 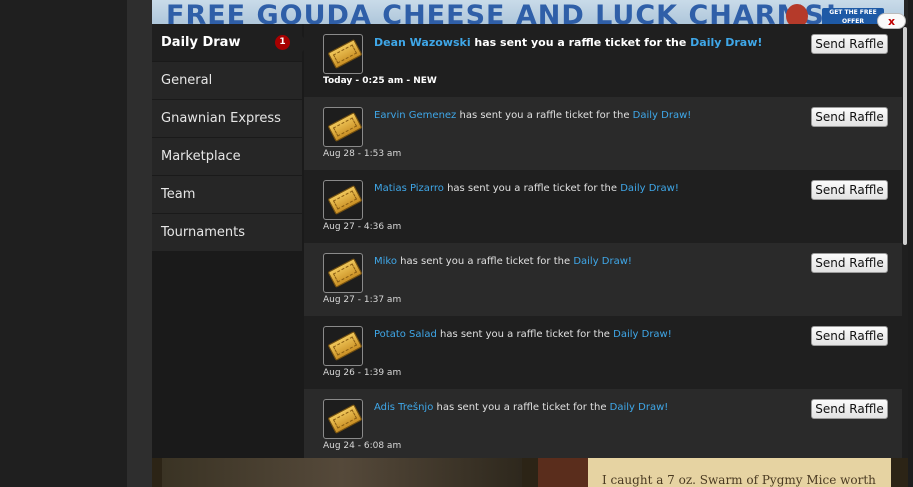 I want to click on sender-link: Matias Pizarro, so click(x=409, y=188).